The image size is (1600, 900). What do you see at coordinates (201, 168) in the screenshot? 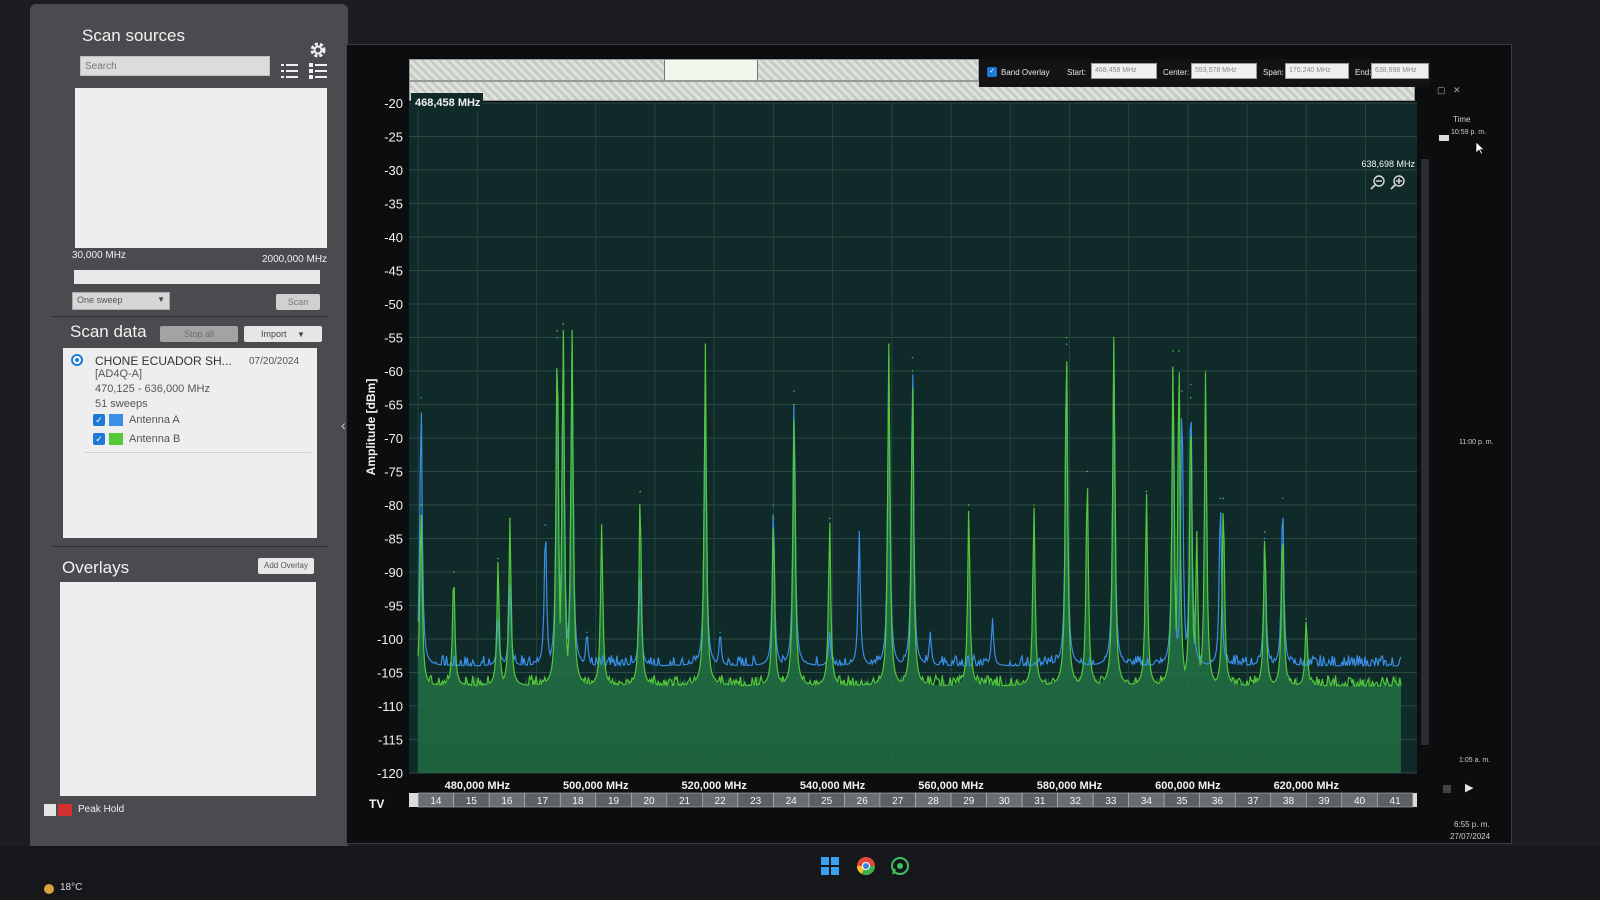
I see `scan-sources-list` at bounding box center [201, 168].